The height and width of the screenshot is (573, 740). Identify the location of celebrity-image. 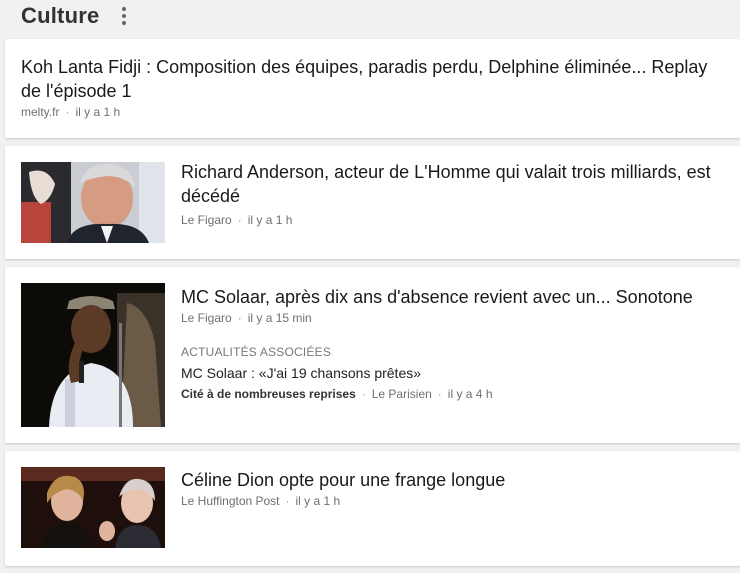
(93, 507).